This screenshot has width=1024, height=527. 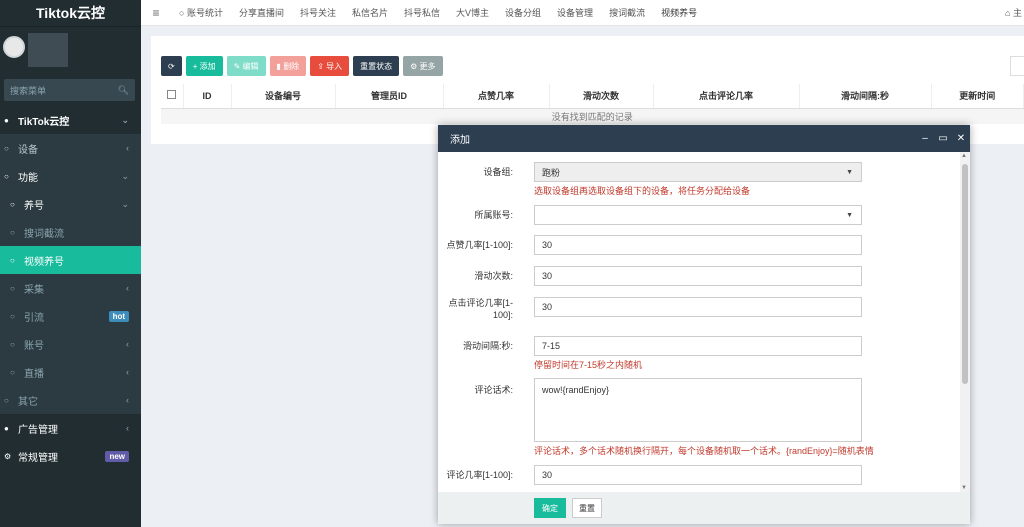 What do you see at coordinates (34, 318) in the screenshot?
I see `sidebar-item-label: 引流` at bounding box center [34, 318].